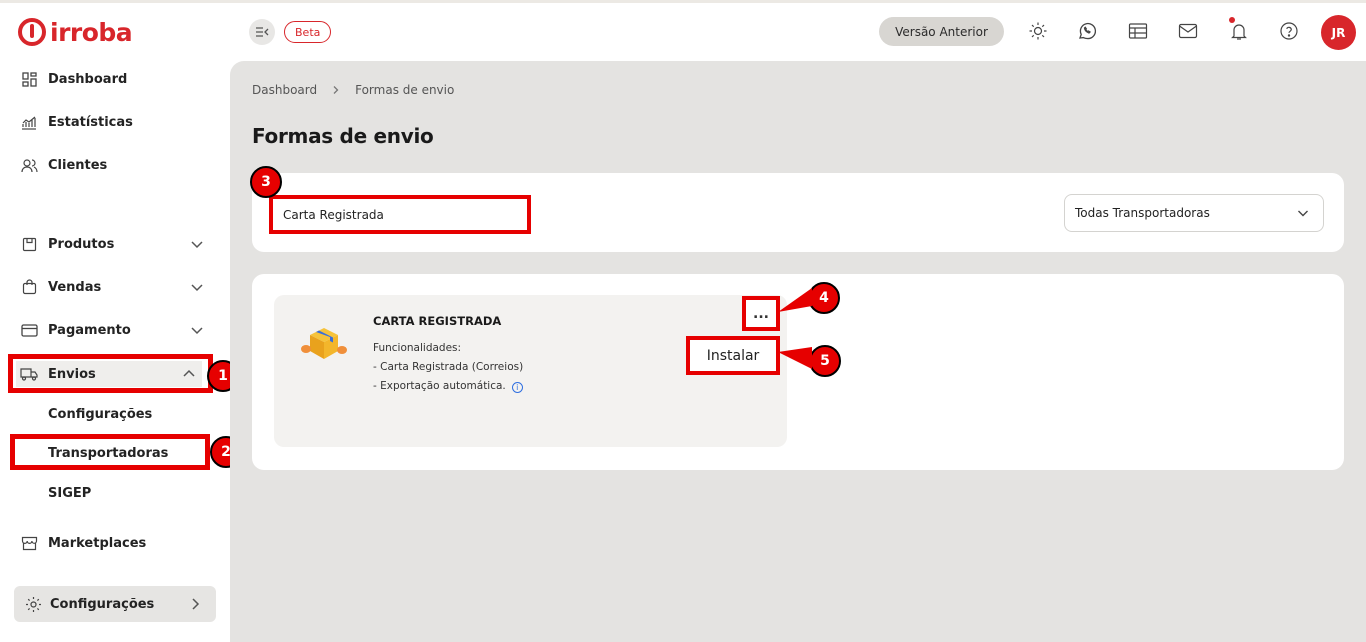 This screenshot has width=1366, height=642. What do you see at coordinates (69, 493) in the screenshot?
I see `sidebar-subitem-sigep: SIGEP` at bounding box center [69, 493].